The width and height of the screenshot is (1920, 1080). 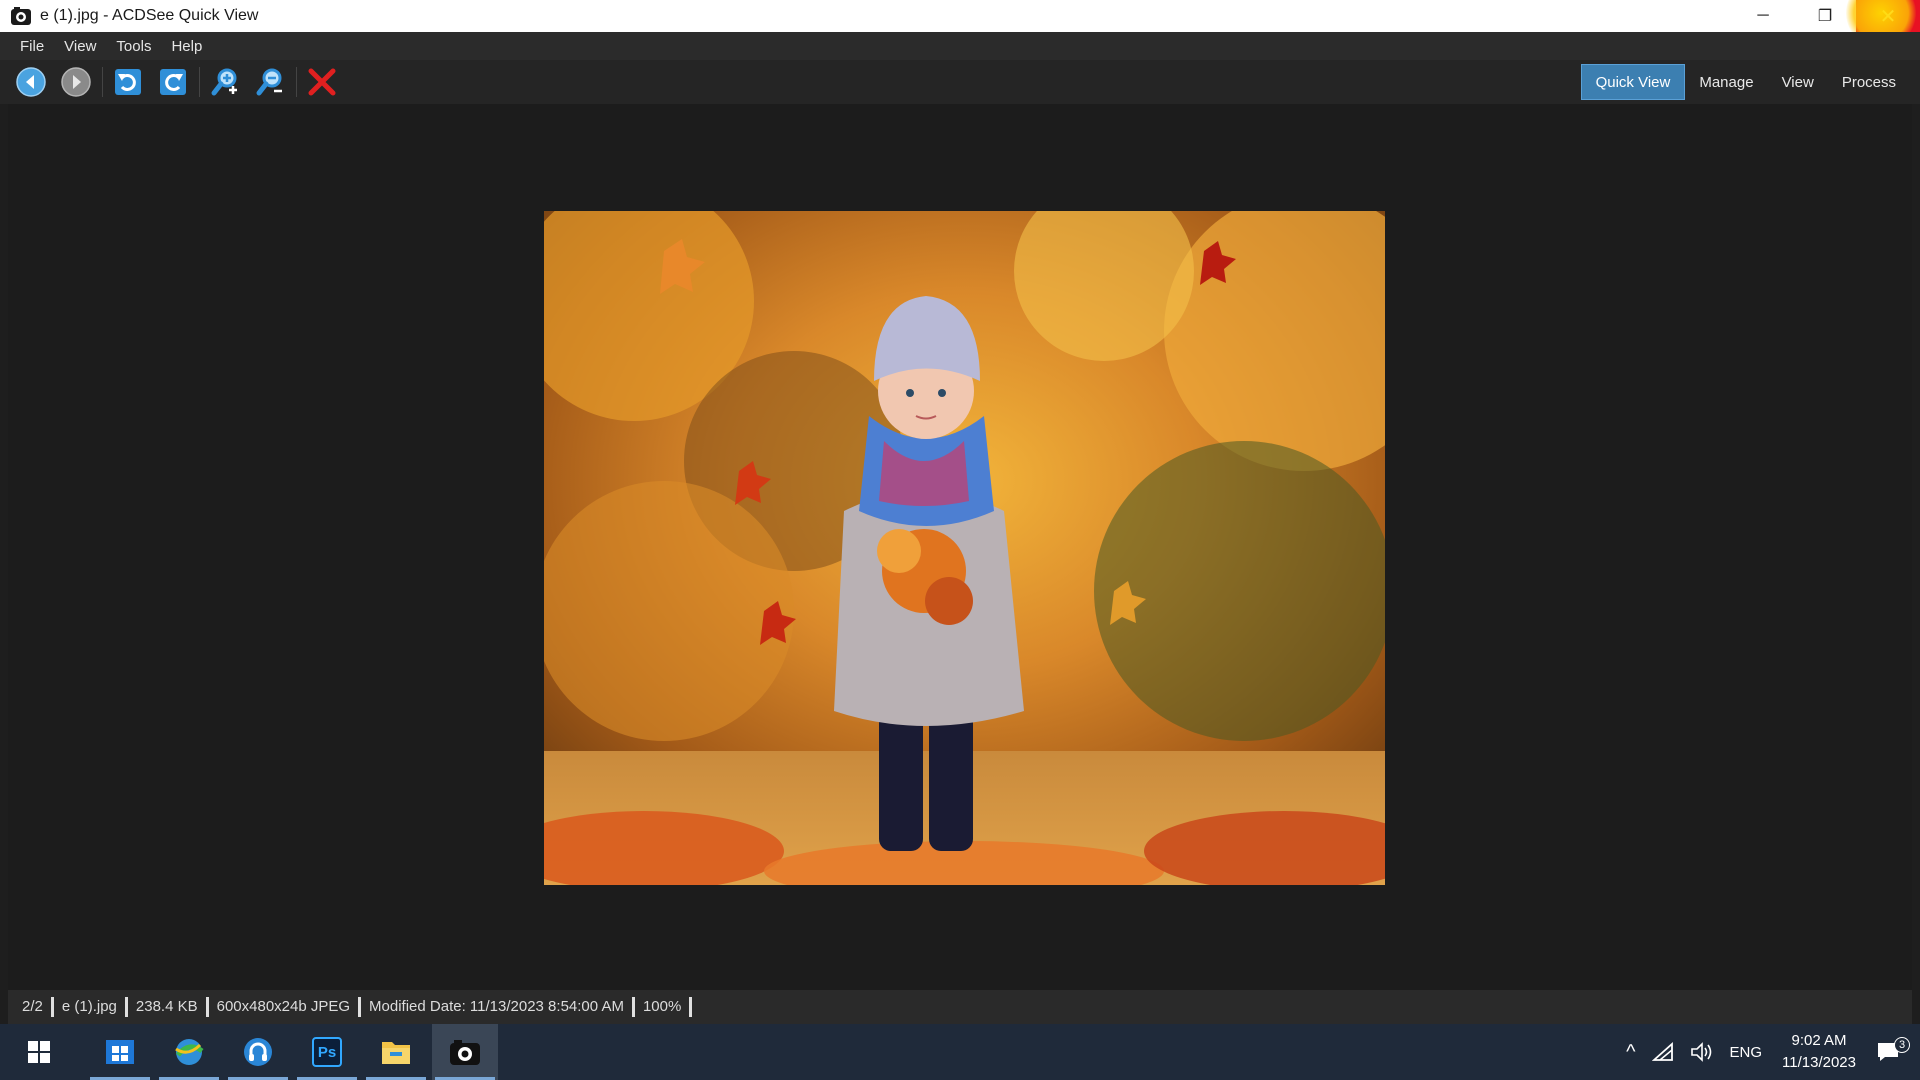 I want to click on clock-date: 11/13/2023, so click(x=1819, y=1062).